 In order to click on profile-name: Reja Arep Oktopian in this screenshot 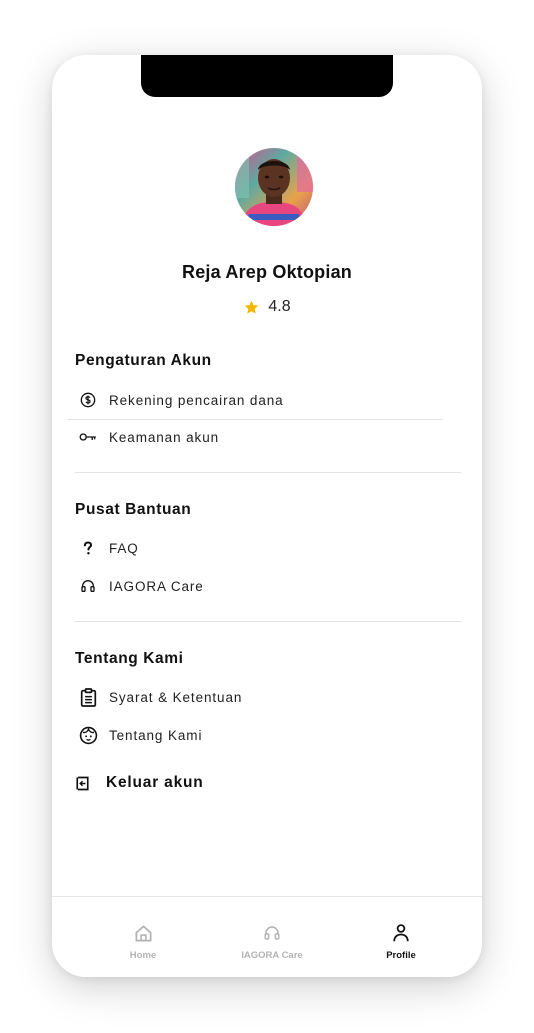, I will do `click(267, 272)`.